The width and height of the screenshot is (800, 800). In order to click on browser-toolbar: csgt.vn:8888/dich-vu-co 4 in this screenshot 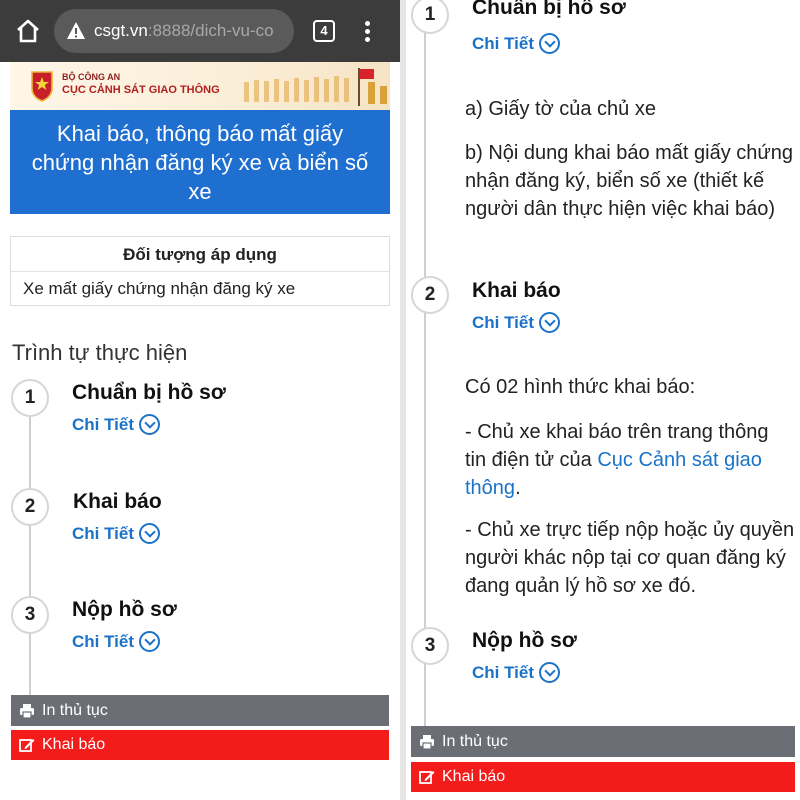, I will do `click(200, 31)`.